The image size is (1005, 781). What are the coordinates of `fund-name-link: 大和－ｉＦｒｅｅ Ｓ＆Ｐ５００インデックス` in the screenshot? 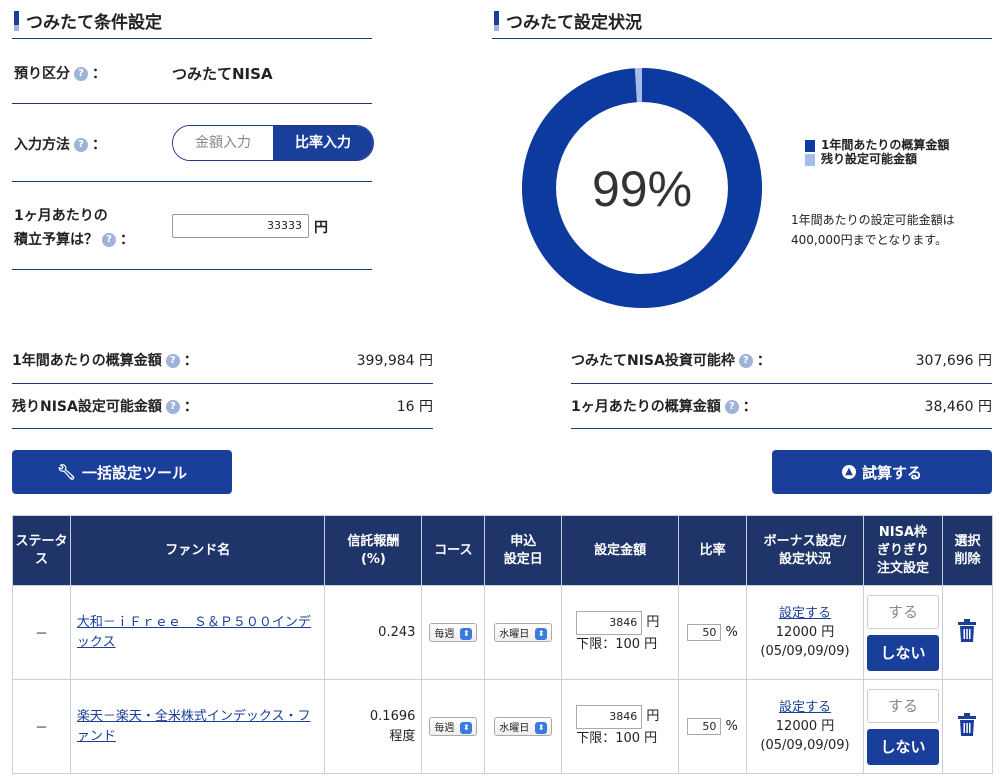 It's located at (194, 632).